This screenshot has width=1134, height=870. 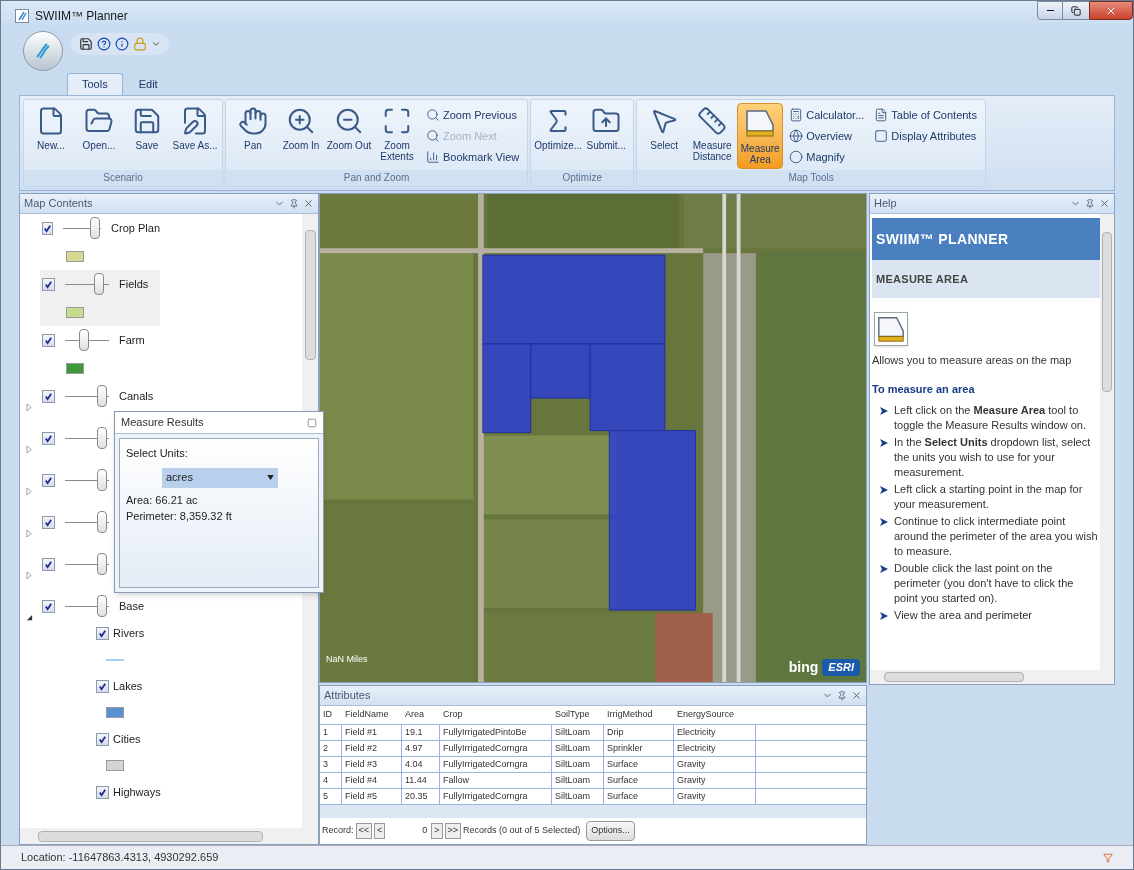 What do you see at coordinates (372, 715) in the screenshot?
I see `column-header: FieldName` at bounding box center [372, 715].